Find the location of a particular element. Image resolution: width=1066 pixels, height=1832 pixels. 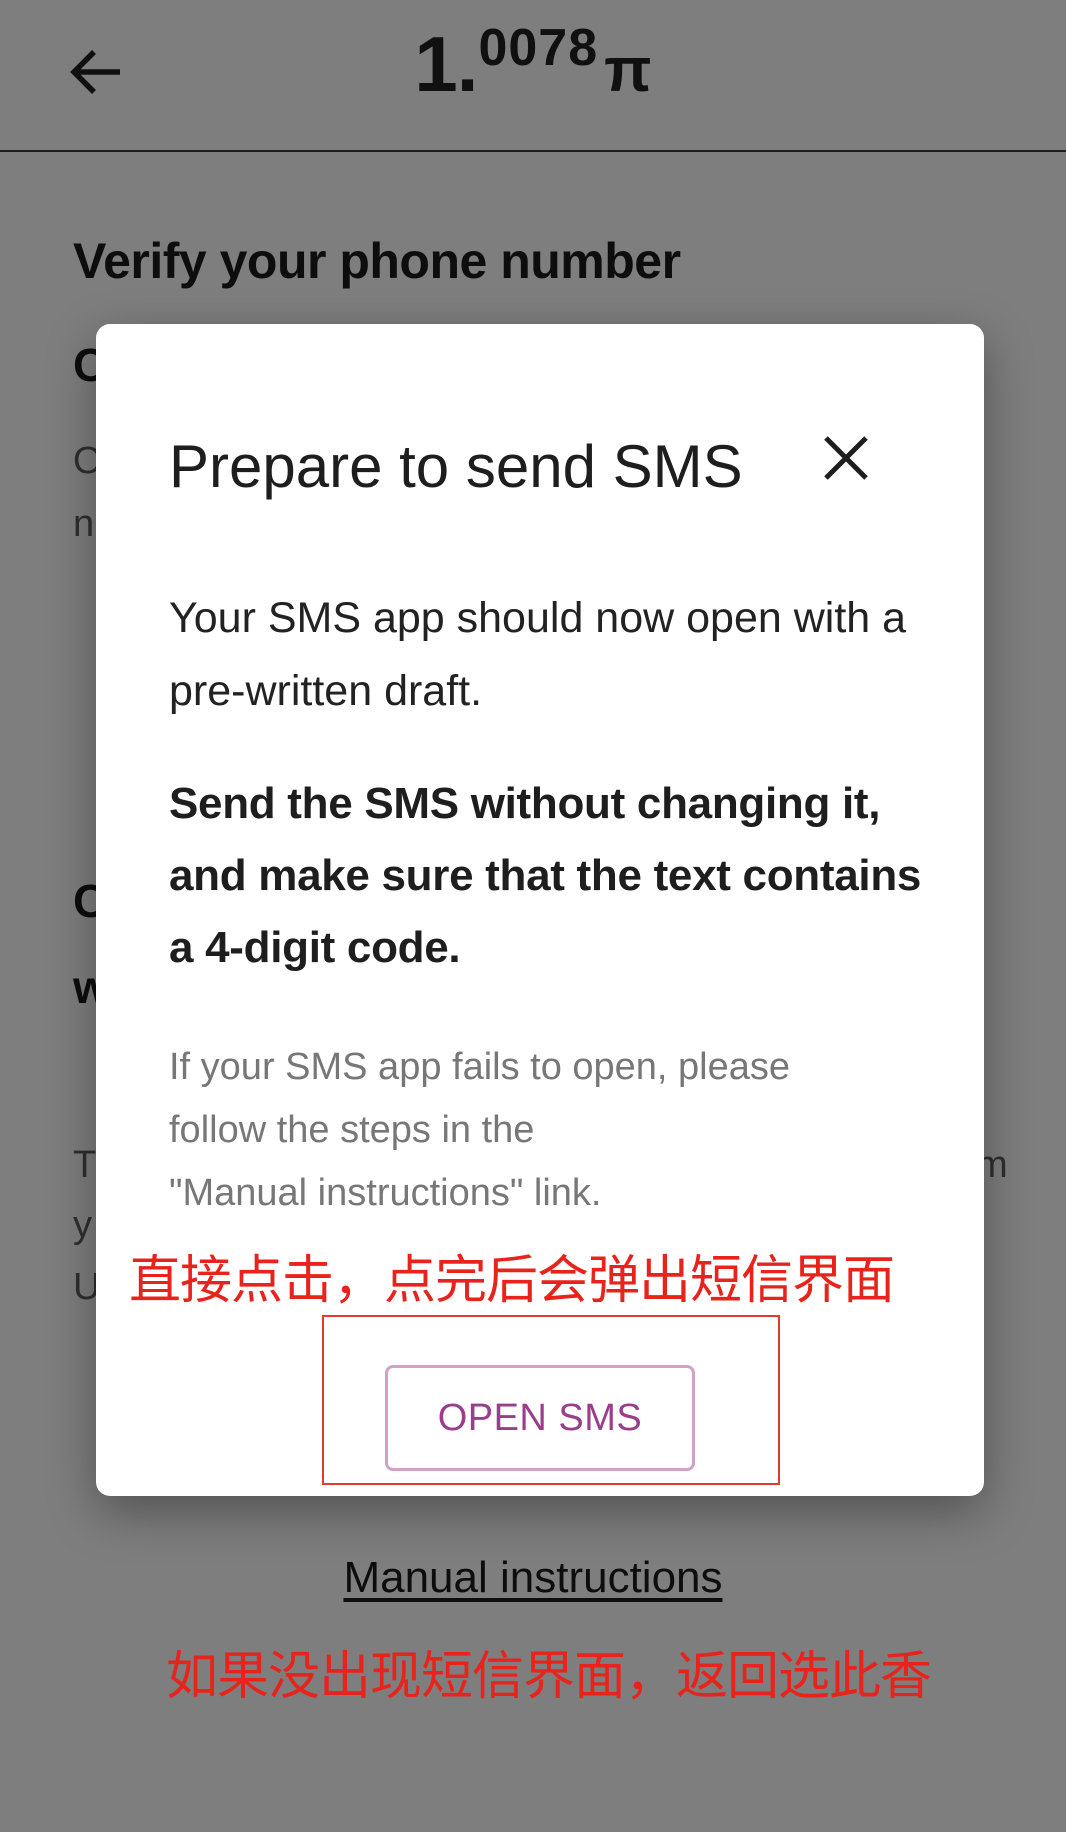

annotation-click-hint: 直接点击，点完后会弹出短信界面 is located at coordinates (512, 1281).